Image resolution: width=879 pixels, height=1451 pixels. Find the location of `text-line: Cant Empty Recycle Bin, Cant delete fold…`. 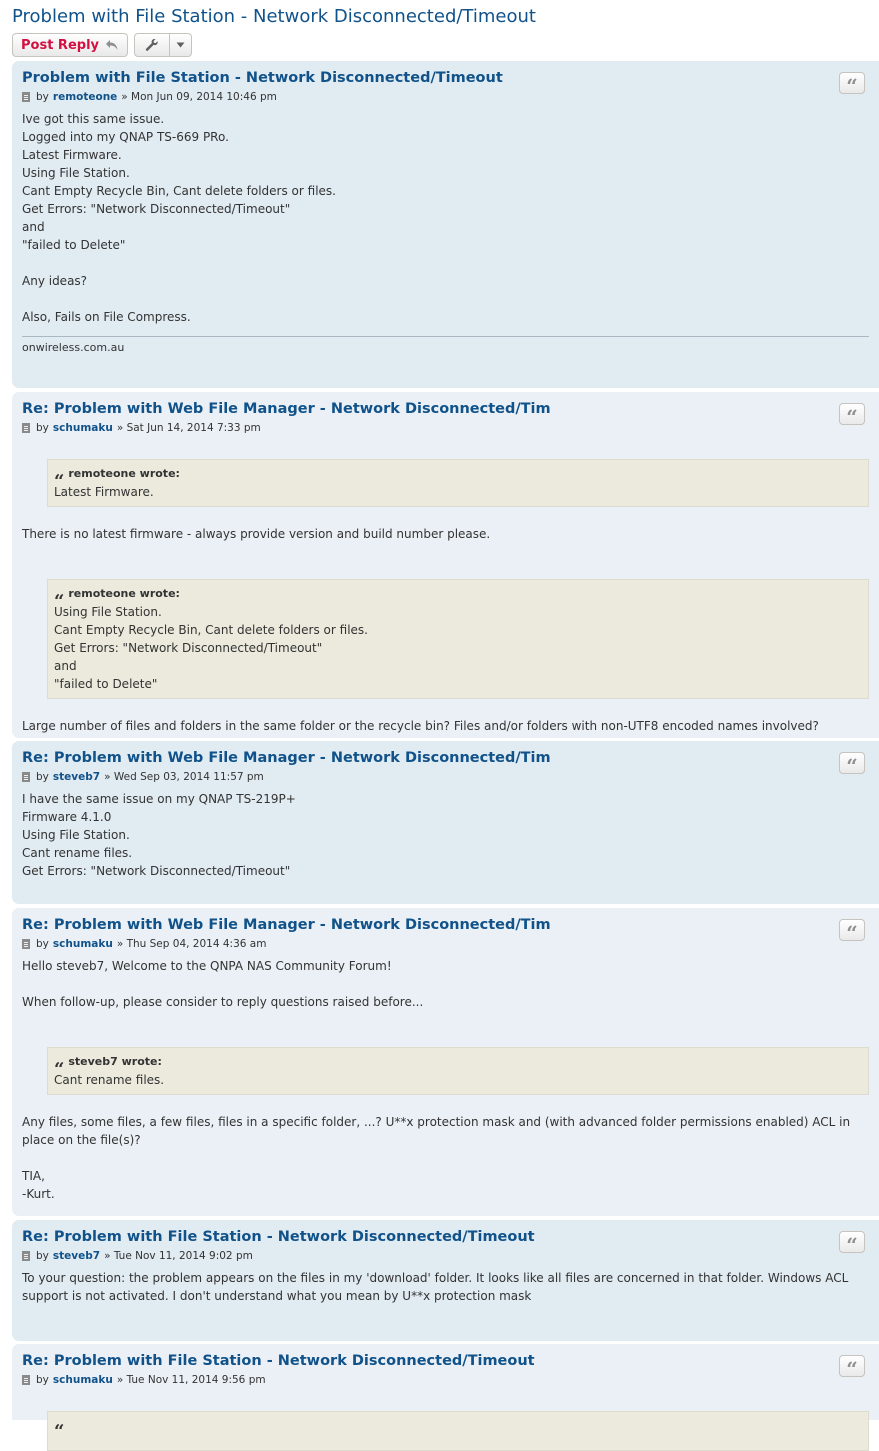

text-line: Cant Empty Recycle Bin, Cant delete fold… is located at coordinates (179, 191).